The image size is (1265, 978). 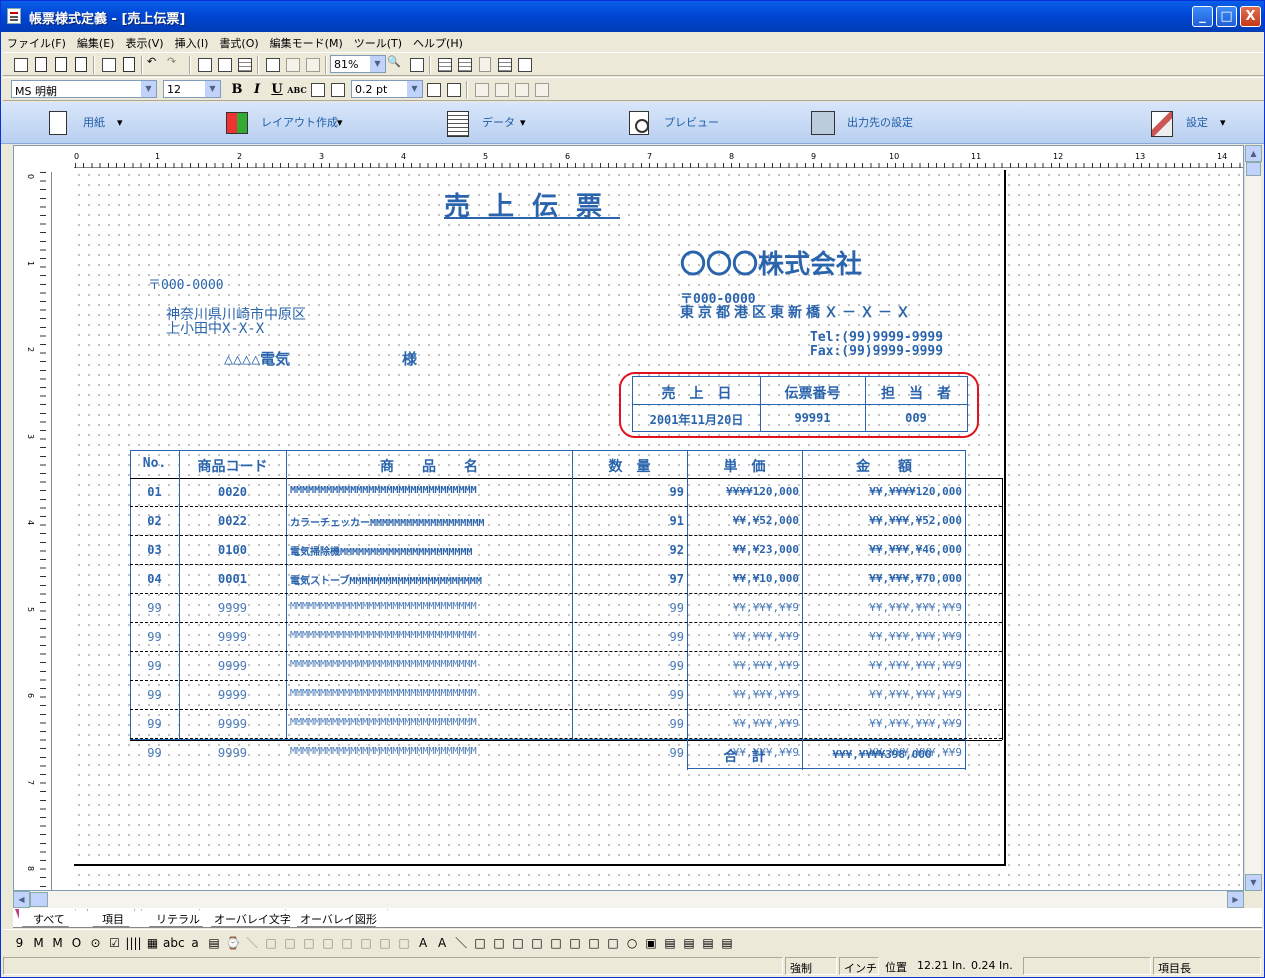 I want to click on honorific: 様, so click(x=409, y=358).